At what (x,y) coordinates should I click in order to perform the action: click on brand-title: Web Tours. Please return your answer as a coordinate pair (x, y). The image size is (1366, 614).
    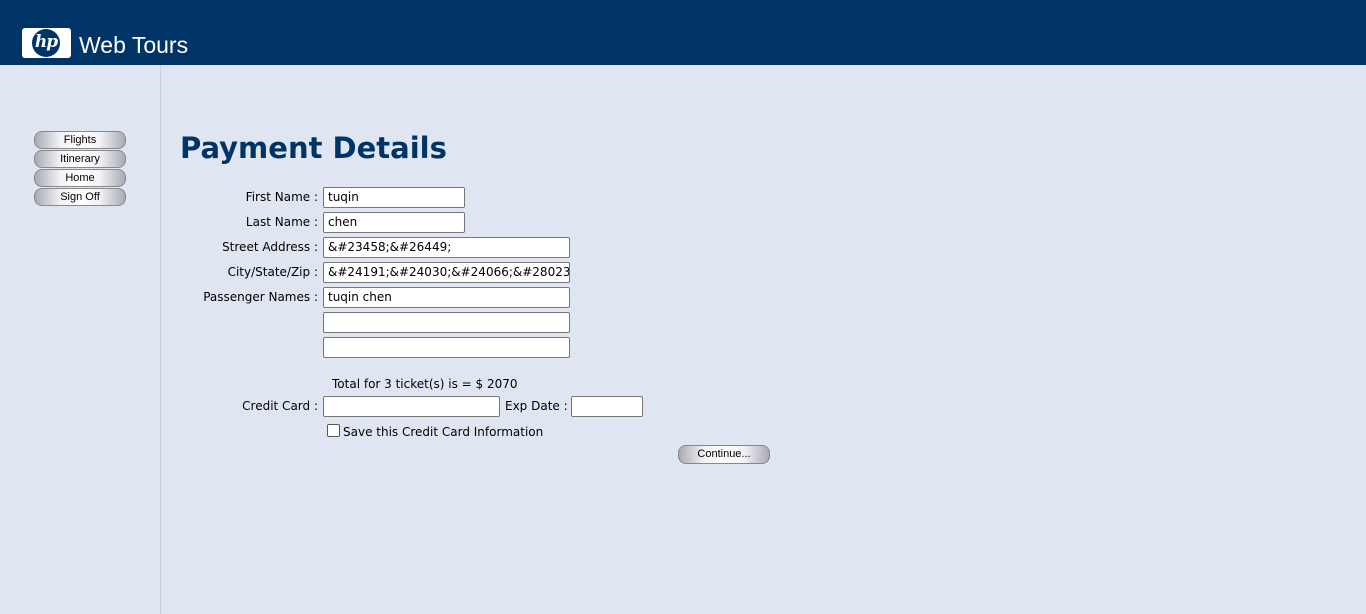
    Looking at the image, I should click on (134, 45).